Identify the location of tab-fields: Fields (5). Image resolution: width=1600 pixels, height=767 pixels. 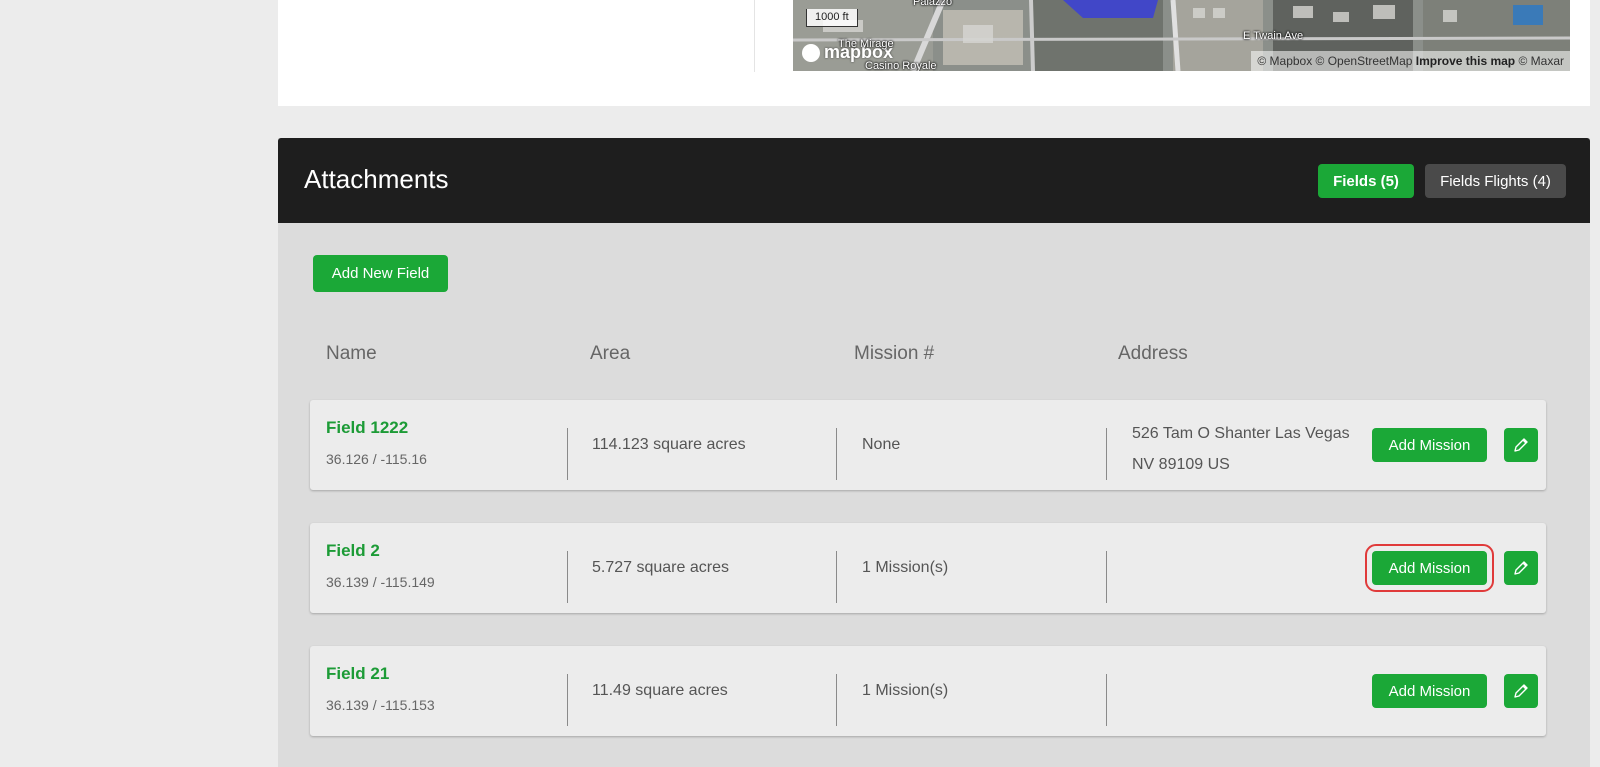
(1366, 181).